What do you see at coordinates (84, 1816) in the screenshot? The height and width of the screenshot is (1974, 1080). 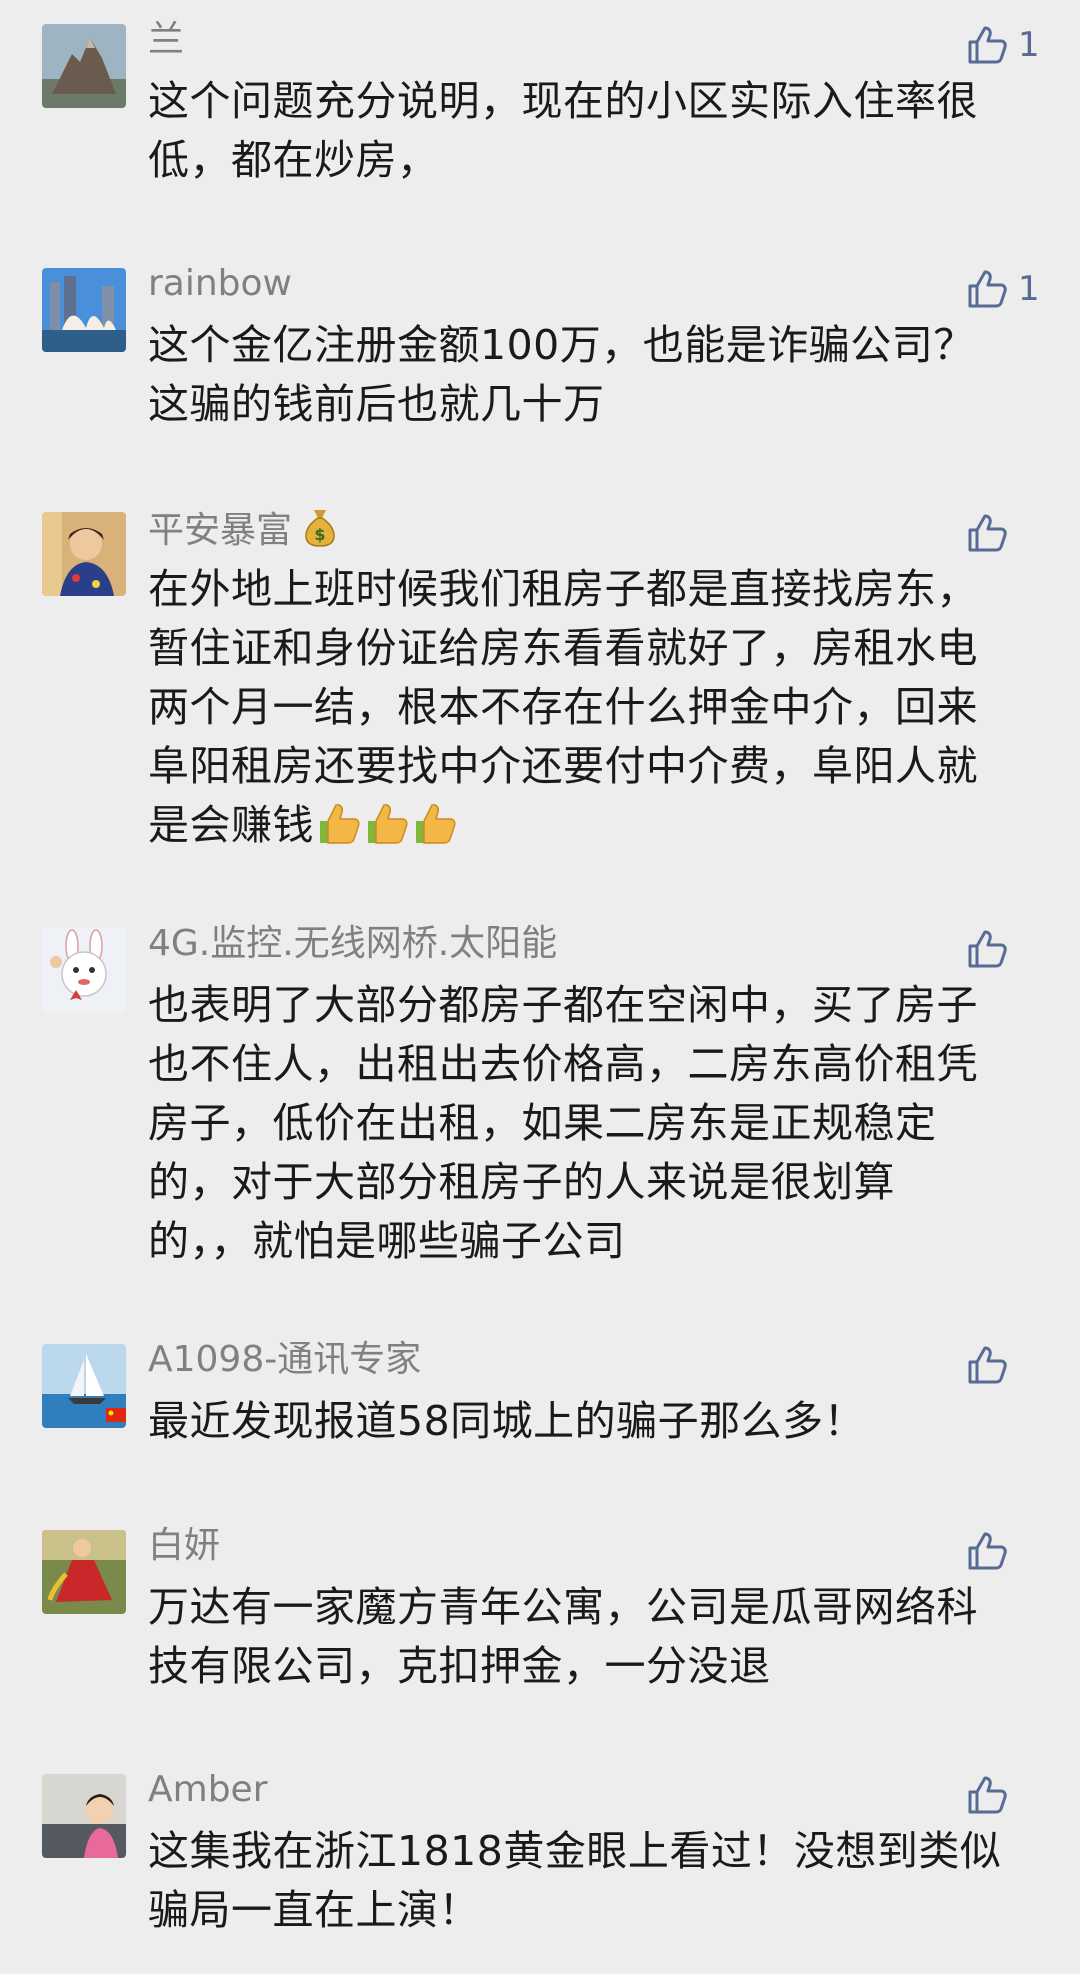 I see `child-avatar-icon` at bounding box center [84, 1816].